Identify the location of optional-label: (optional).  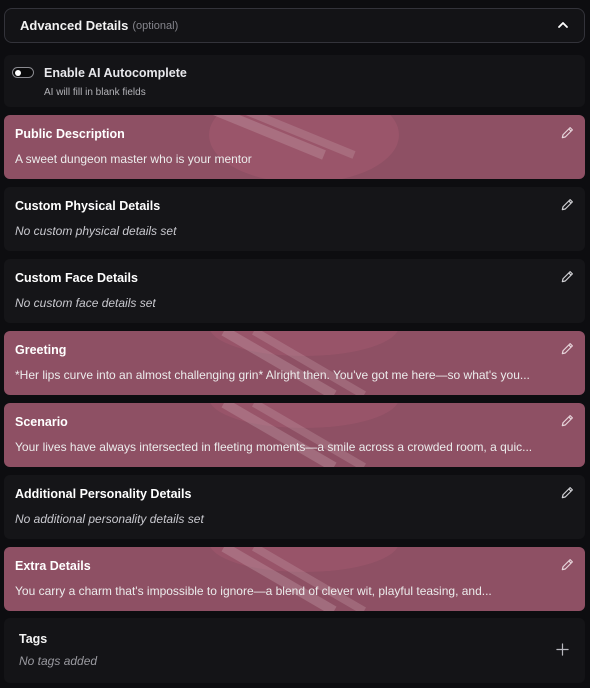
(155, 25).